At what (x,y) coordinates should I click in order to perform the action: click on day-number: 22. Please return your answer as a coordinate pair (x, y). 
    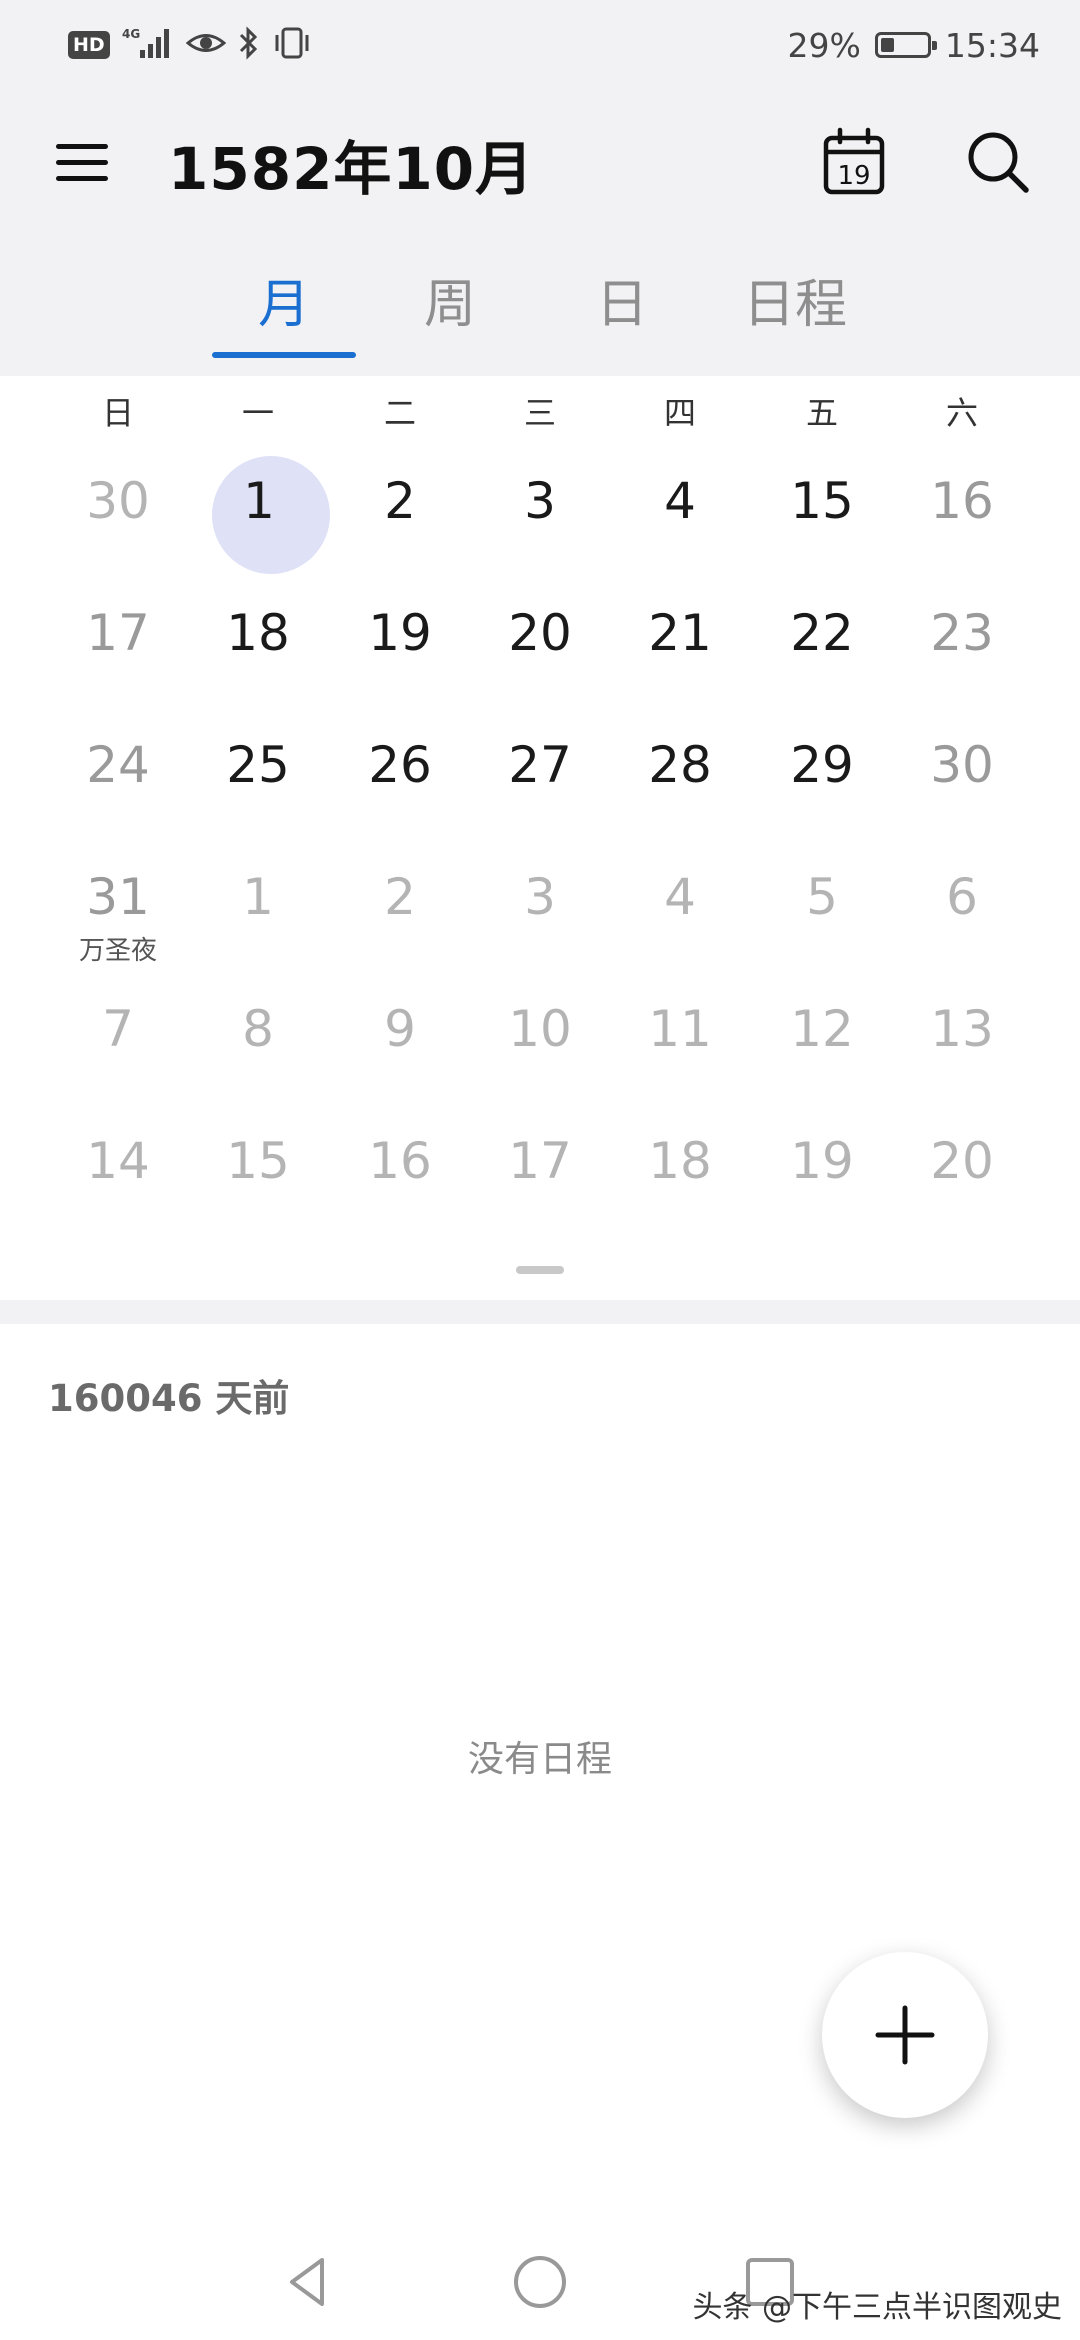
    Looking at the image, I should click on (822, 633).